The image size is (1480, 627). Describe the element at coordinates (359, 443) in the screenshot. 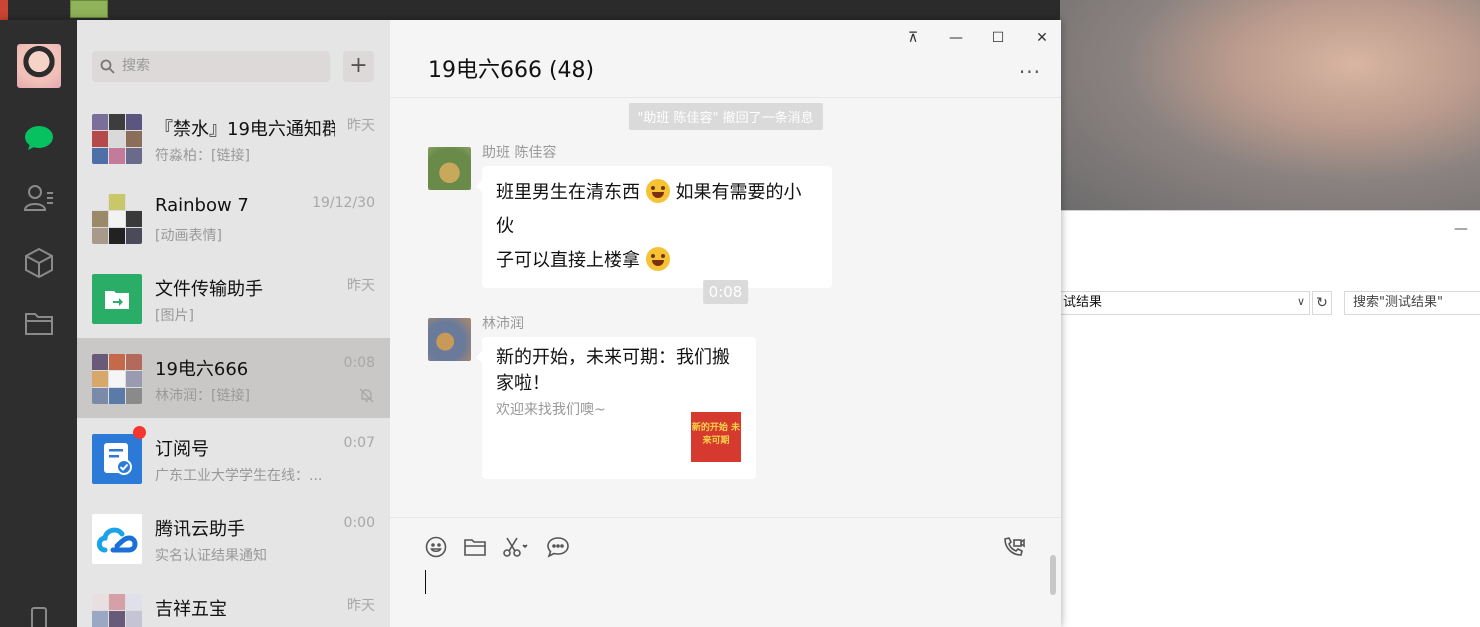

I see `session-time: 0:07` at that location.